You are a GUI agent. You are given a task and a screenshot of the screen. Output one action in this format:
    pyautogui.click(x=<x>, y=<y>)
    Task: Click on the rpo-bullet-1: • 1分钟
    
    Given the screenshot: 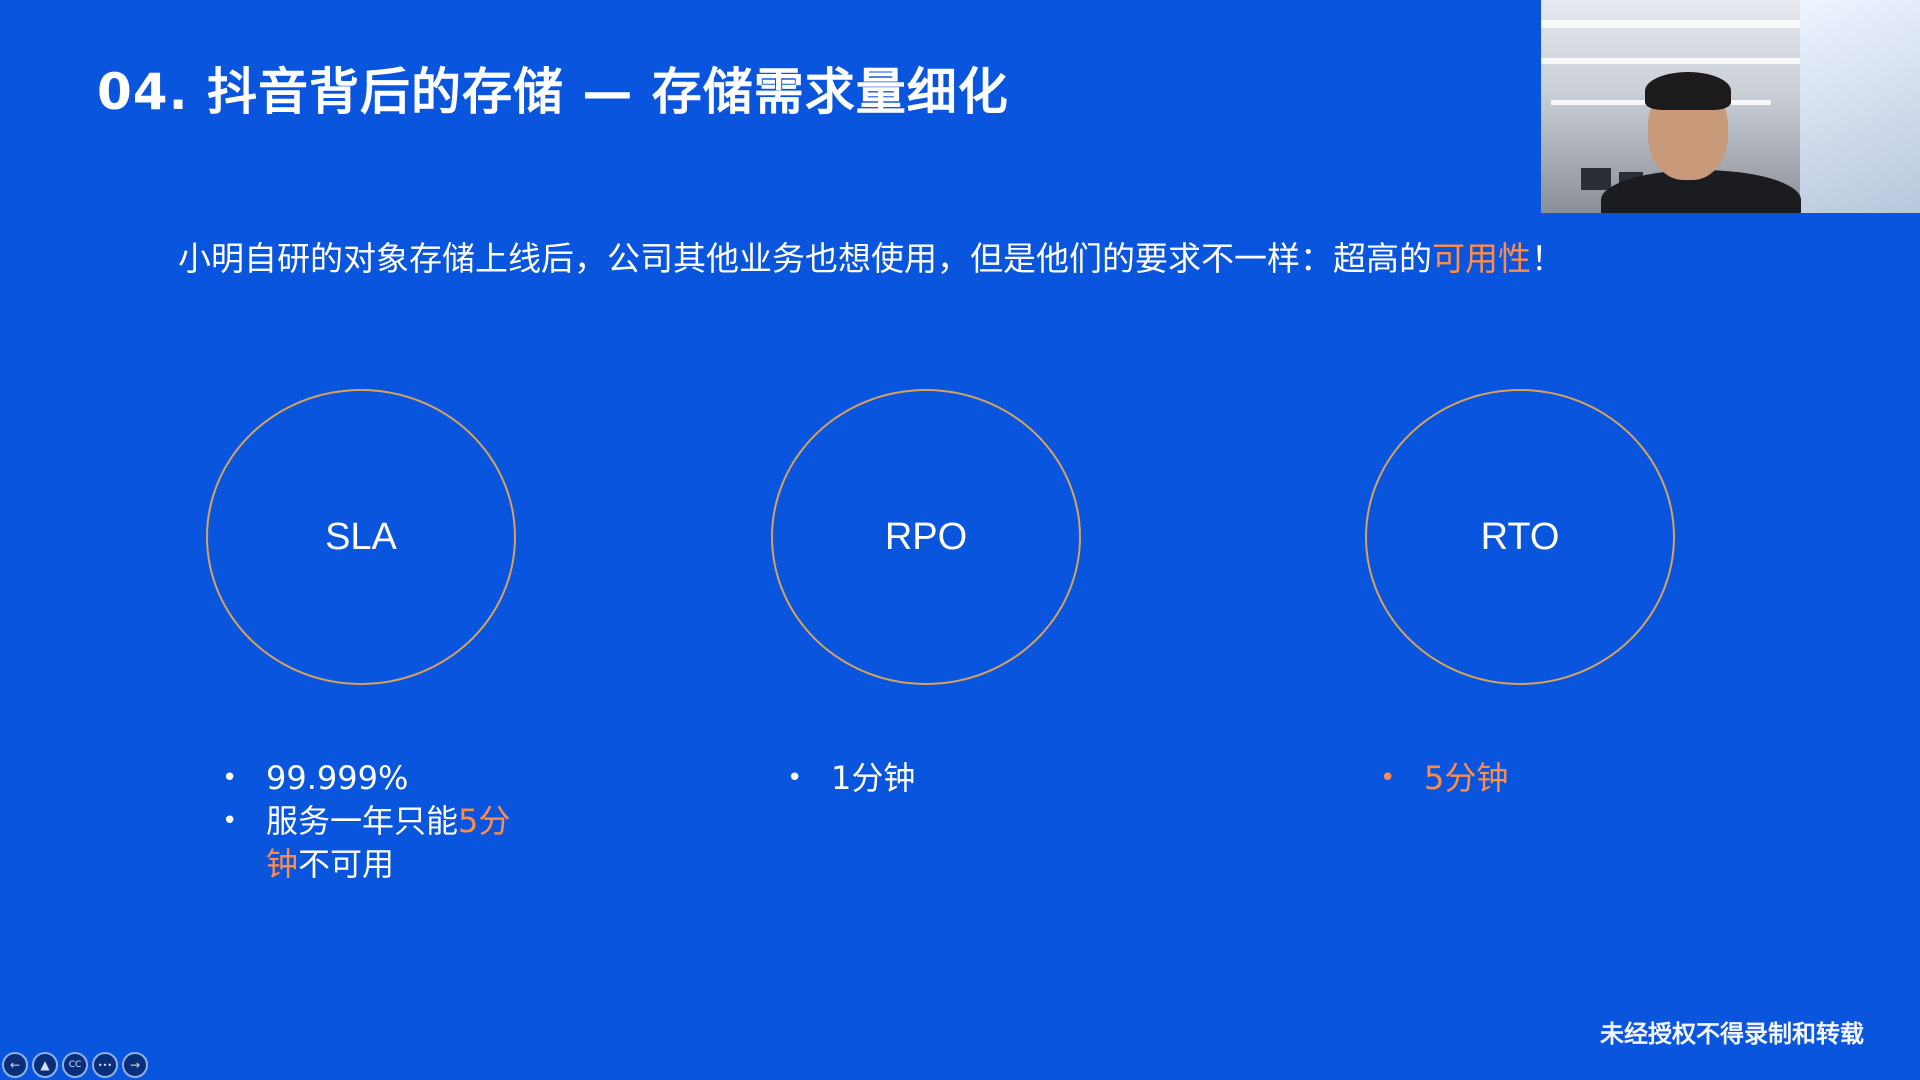 What is the action you would take?
    pyautogui.click(x=850, y=778)
    